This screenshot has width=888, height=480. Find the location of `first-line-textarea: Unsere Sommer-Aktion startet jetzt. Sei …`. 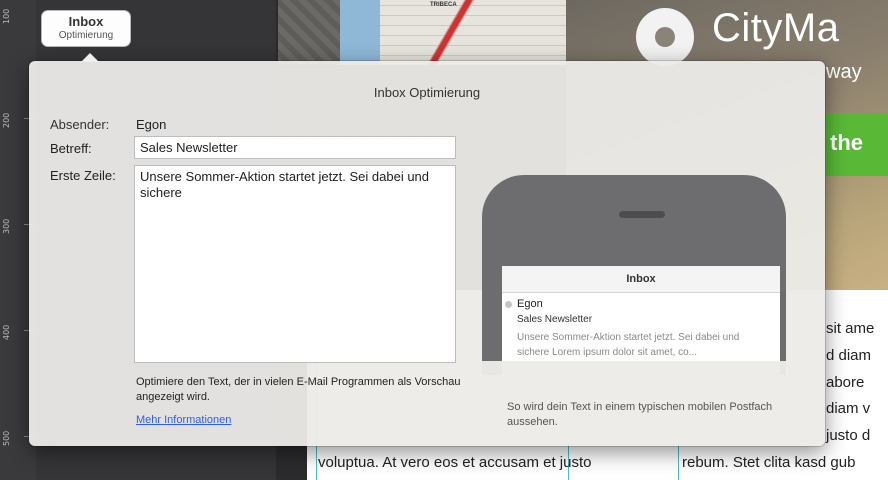

first-line-textarea: Unsere Sommer-Aktion startet jetzt. Sei … is located at coordinates (295, 264).